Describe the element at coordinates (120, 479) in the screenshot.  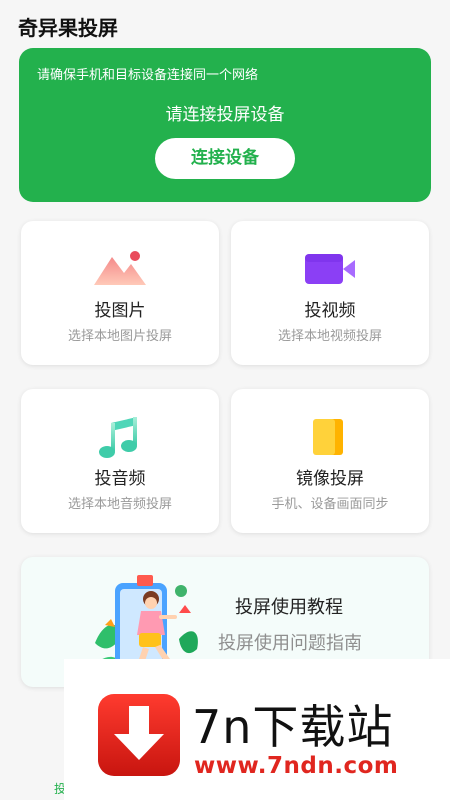
I see `card-title: 投音频` at that location.